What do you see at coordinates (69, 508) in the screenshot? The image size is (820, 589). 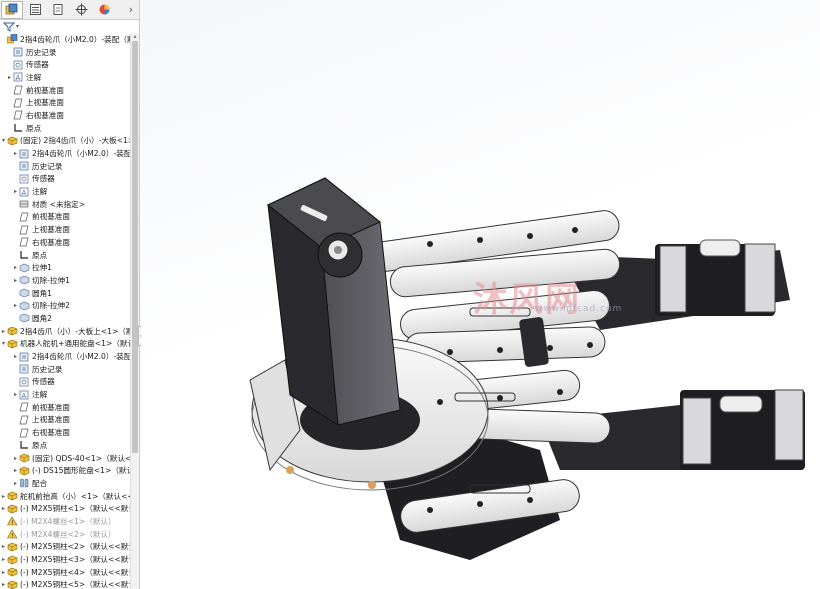 I see `tree-item: ▸ (-) M2X5铜柱<1>（默认<<默认` at bounding box center [69, 508].